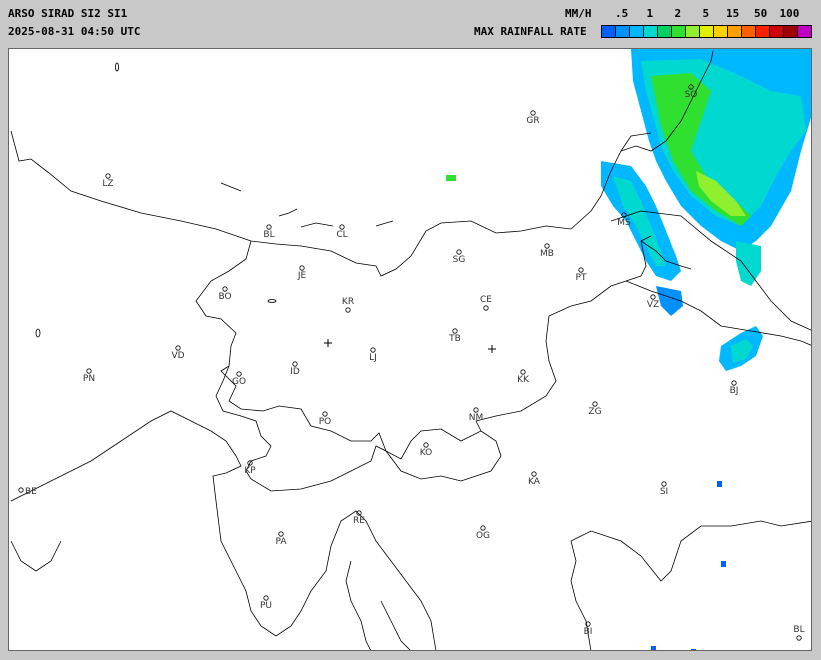 Image resolution: width=821 pixels, height=660 pixels. Describe the element at coordinates (454, 339) in the screenshot. I see `station-label: TB` at that location.